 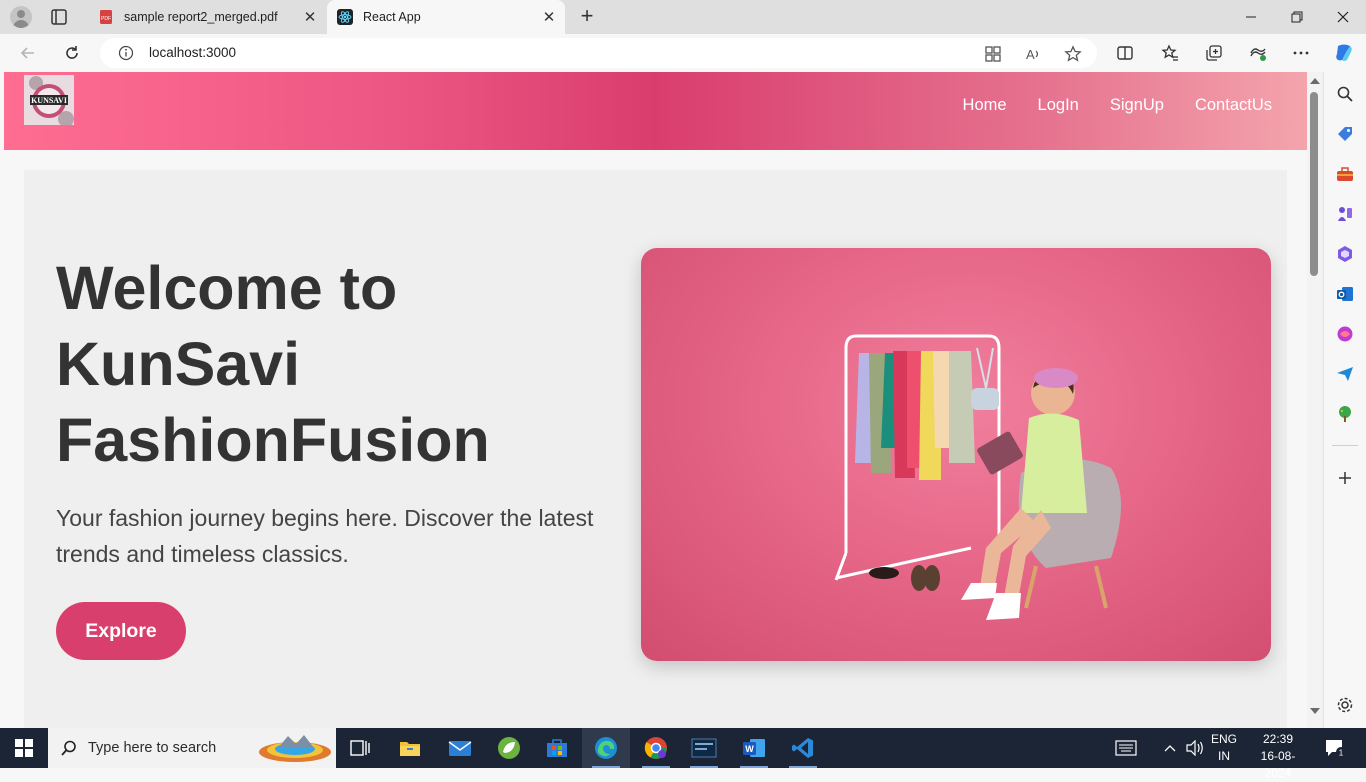 What do you see at coordinates (1345, 705) in the screenshot?
I see `settings-gear-icon` at bounding box center [1345, 705].